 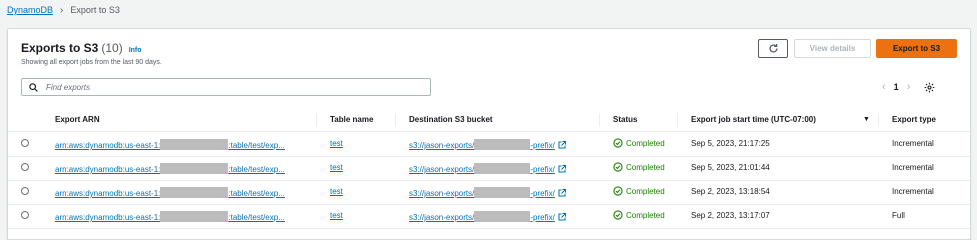 I want to click on export-to-s3-button: Export to S3, so click(x=916, y=48).